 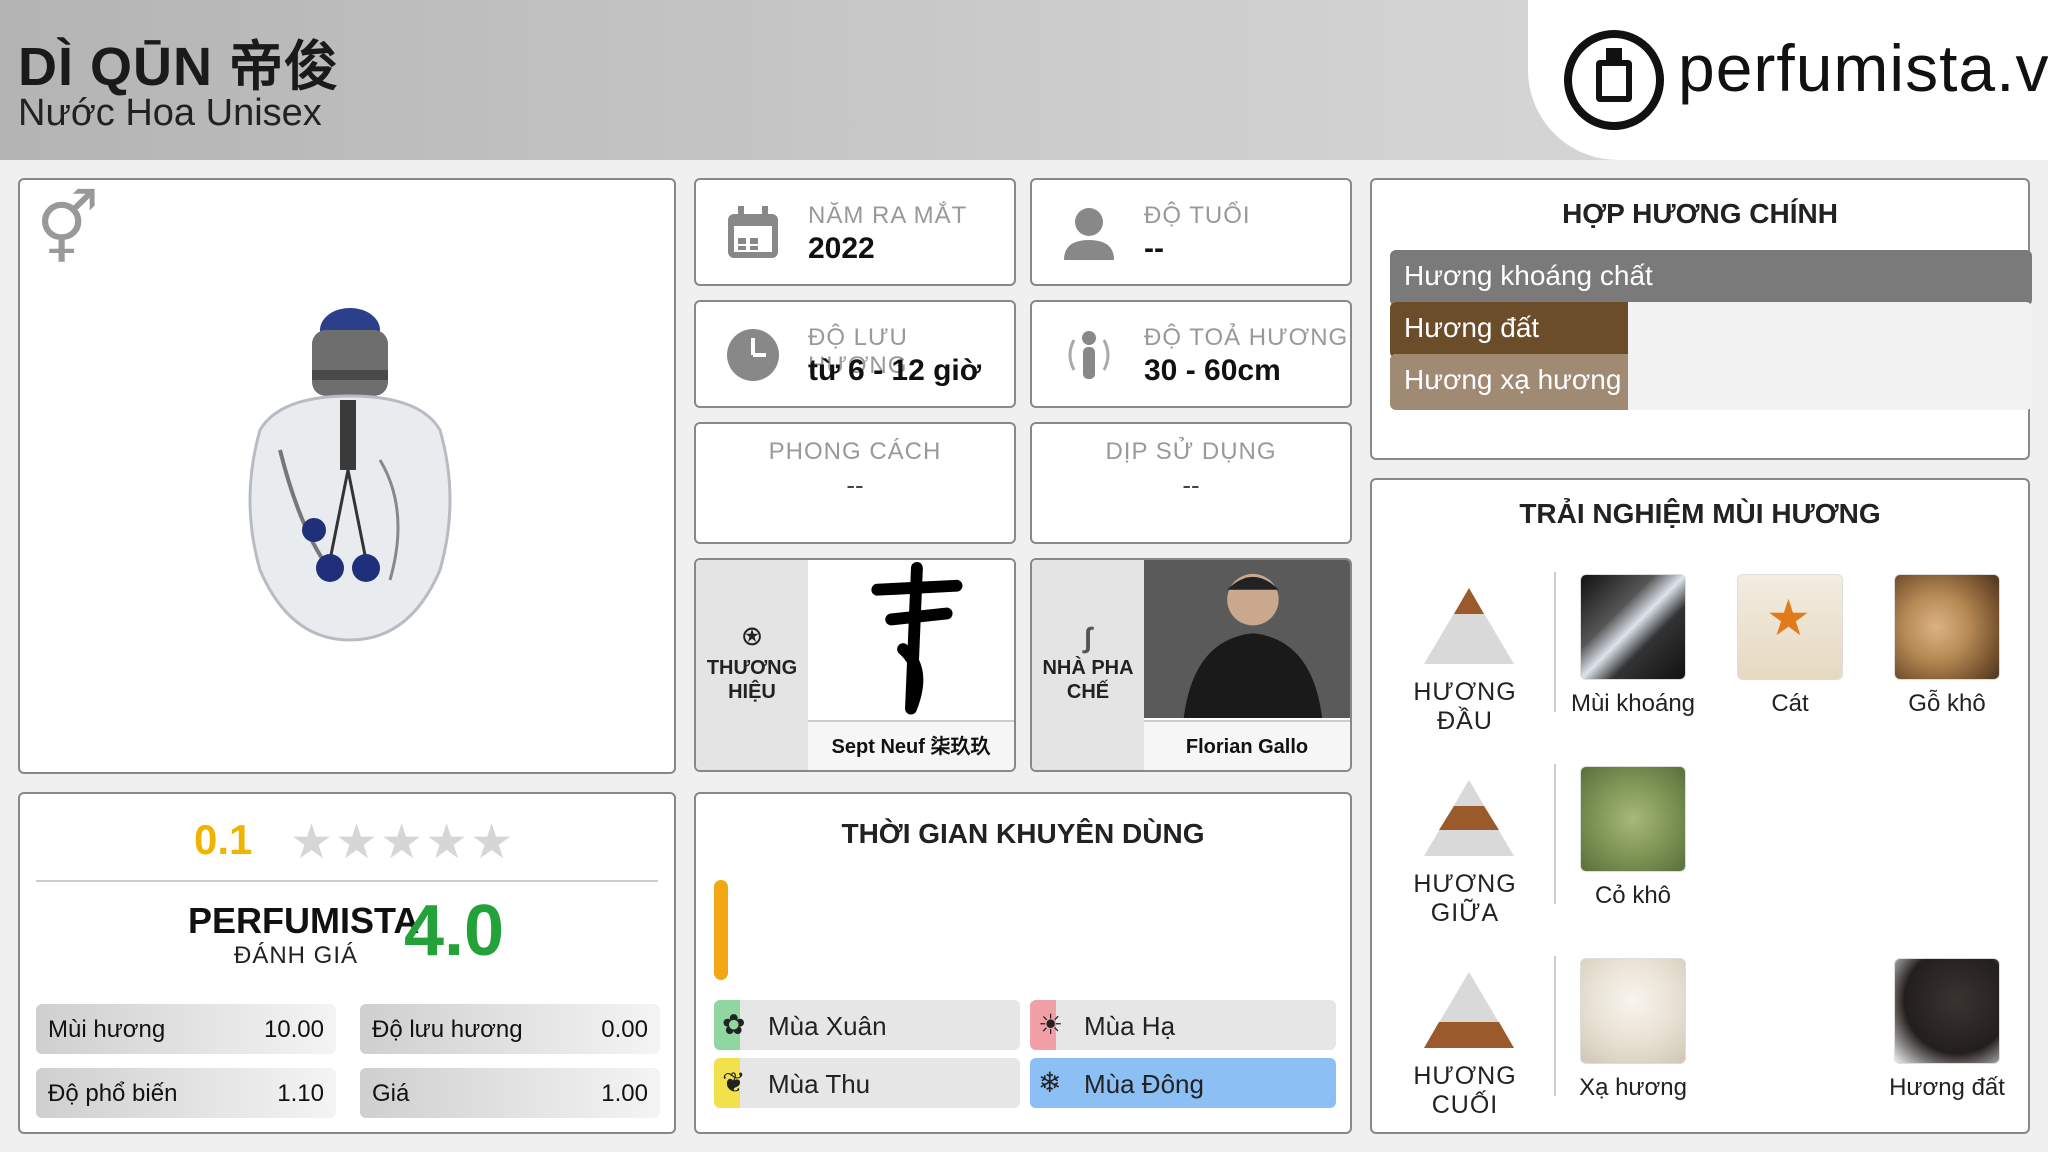 I want to click on brand-label-line2: HIỆU, so click(x=752, y=692).